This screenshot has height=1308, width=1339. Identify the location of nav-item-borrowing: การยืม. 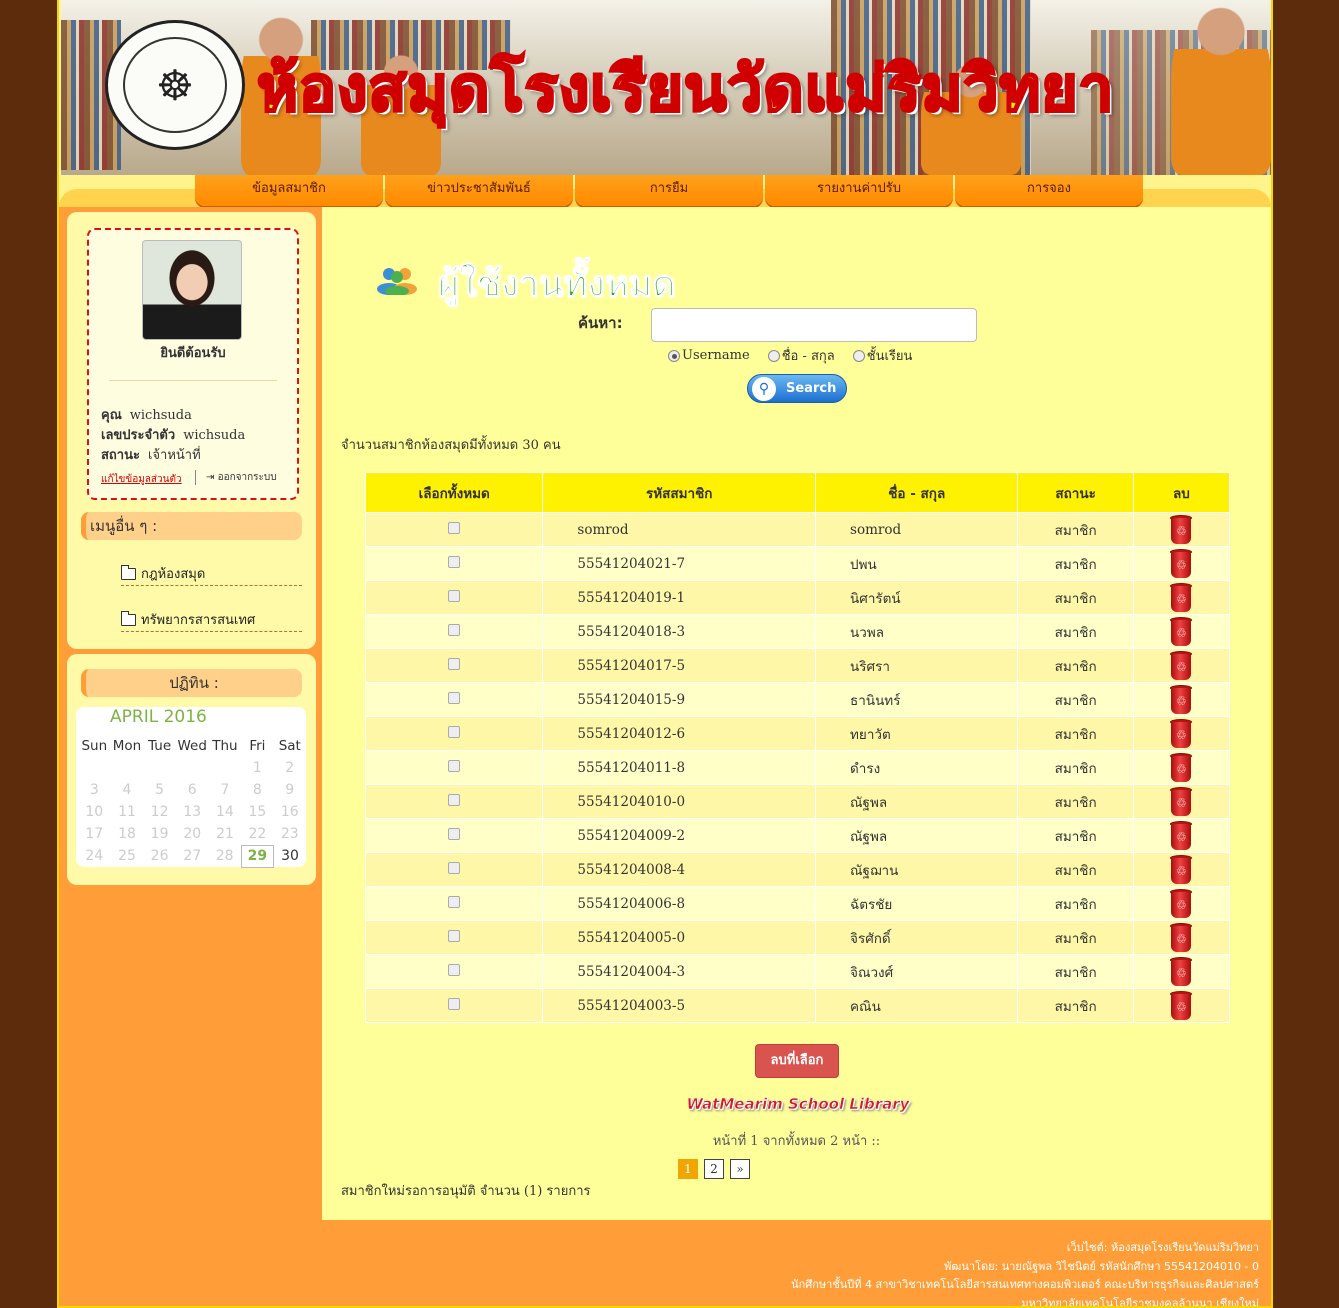
(669, 190).